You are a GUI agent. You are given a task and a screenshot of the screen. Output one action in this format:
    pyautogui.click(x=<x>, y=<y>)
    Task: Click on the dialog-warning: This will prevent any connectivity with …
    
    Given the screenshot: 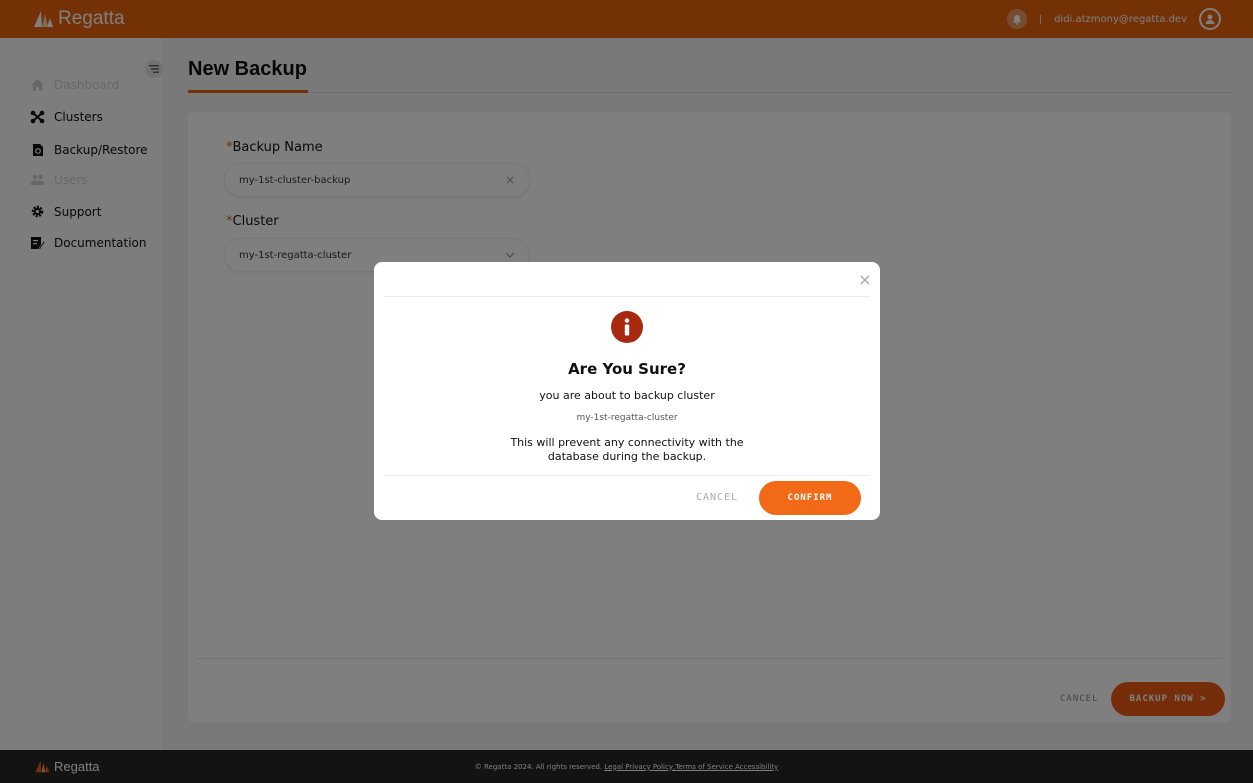 What is the action you would take?
    pyautogui.click(x=627, y=449)
    